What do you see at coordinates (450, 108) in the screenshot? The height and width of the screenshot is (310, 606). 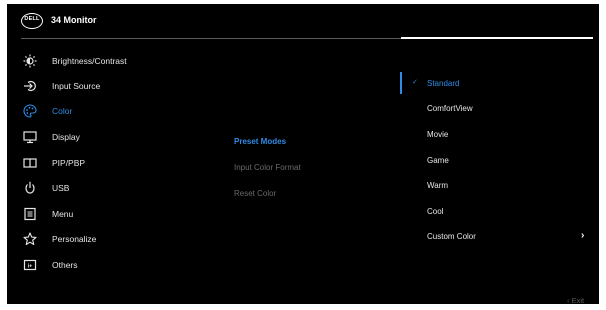 I see `option-label: ComfortView` at bounding box center [450, 108].